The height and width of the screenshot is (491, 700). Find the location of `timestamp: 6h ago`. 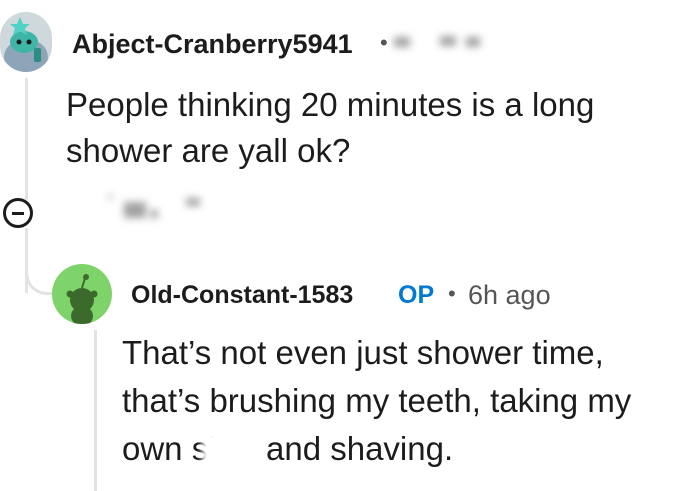

timestamp: 6h ago is located at coordinates (509, 295).